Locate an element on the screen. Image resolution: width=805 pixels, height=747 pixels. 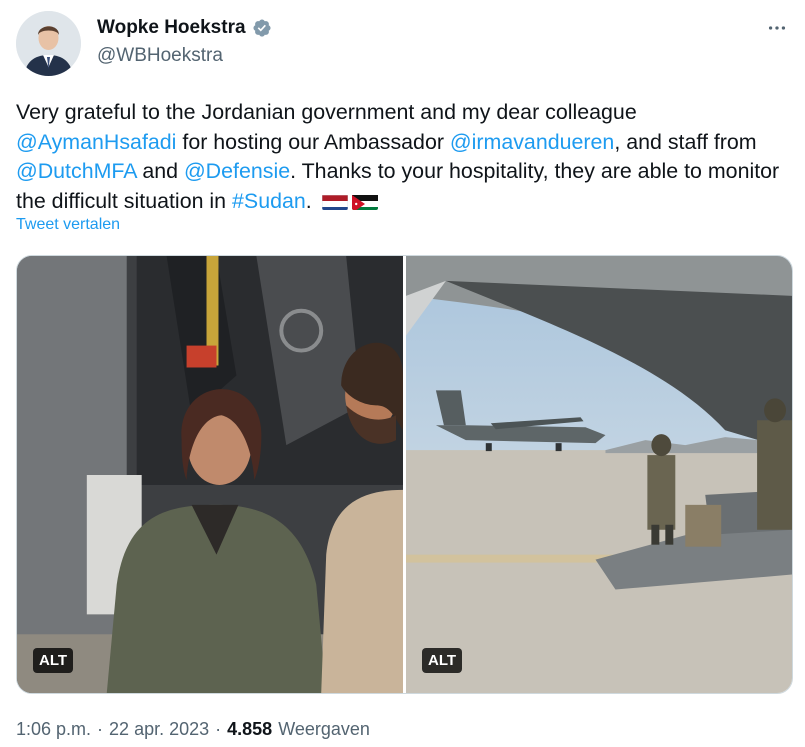
verified-badge-icon is located at coordinates (262, 28).